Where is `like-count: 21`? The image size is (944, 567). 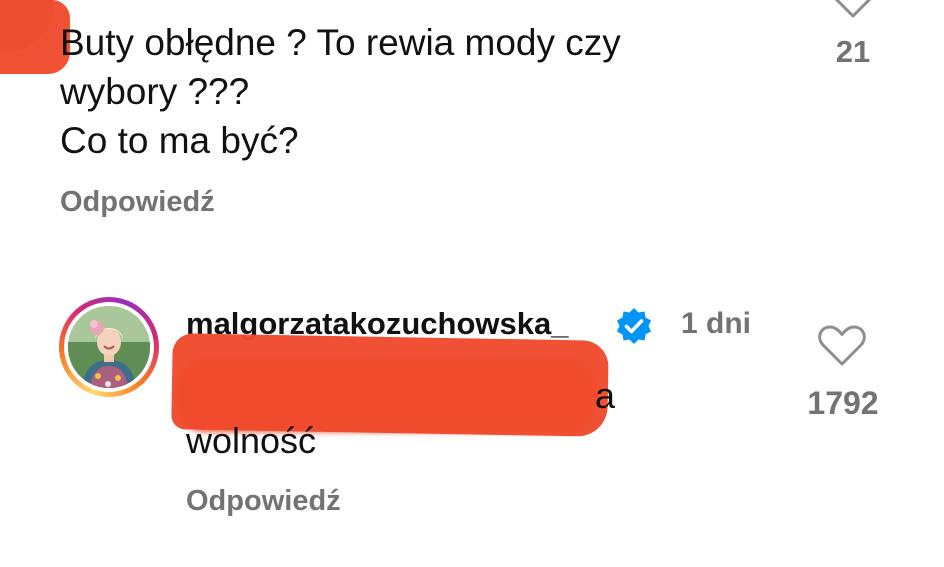
like-count: 21 is located at coordinates (853, 51).